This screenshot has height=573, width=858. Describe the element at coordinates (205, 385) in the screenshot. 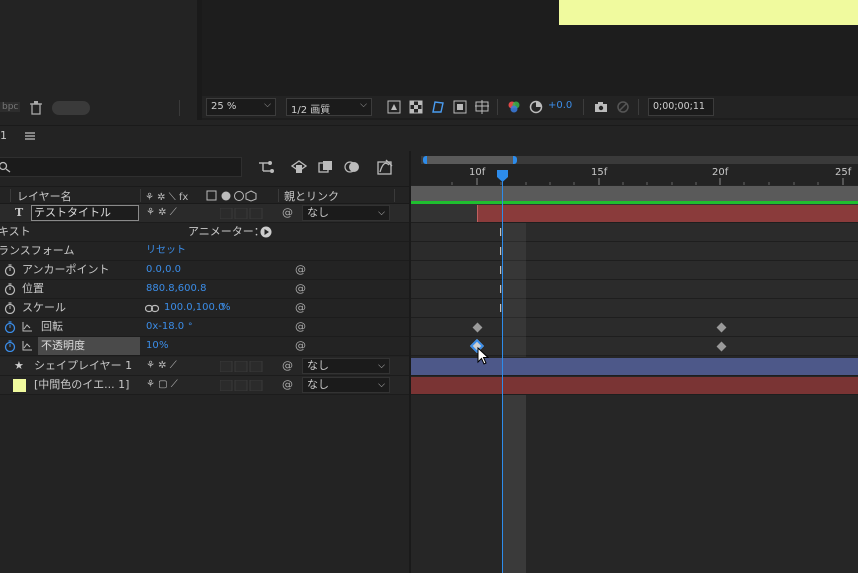

I see `layer-row-solid: [中間色のイエ... 1] ⚘ ▢ ⟋ @ なし ⌵` at that location.